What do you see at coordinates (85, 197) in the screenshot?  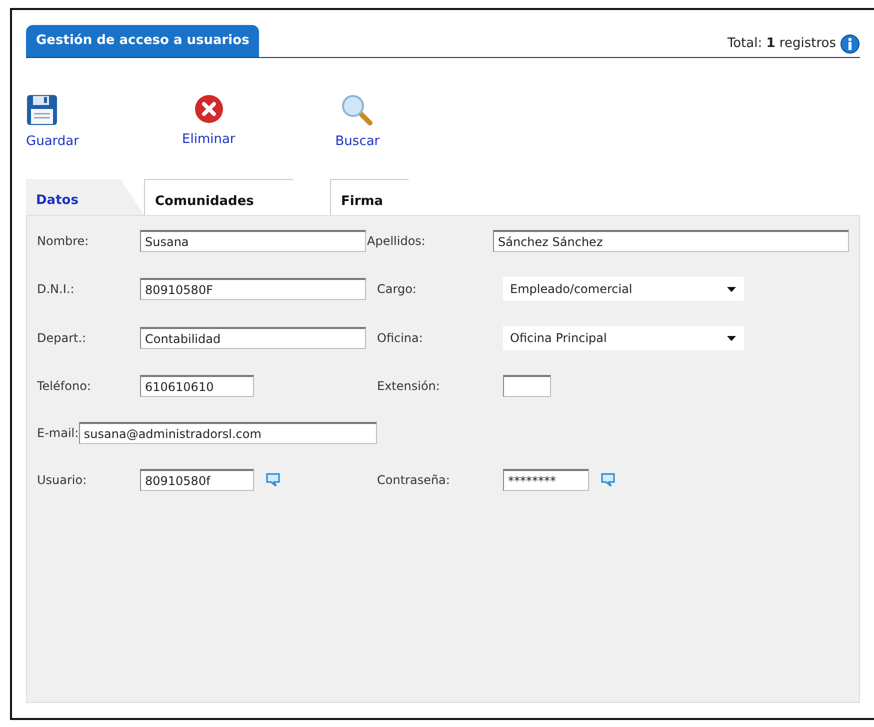 I see `tab: Datos` at bounding box center [85, 197].